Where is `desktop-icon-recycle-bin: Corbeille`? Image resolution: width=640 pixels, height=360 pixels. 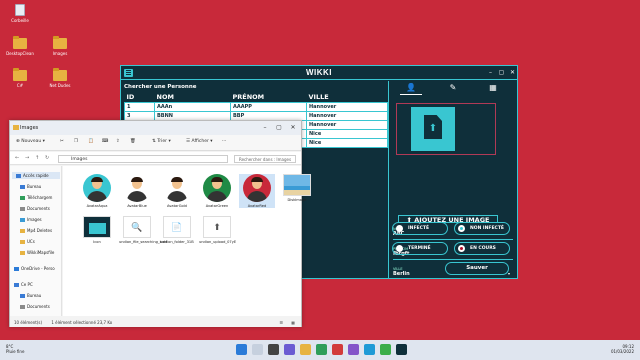
desktop-icon-recycle-bin: Corbeille is located at coordinates (20, 13).